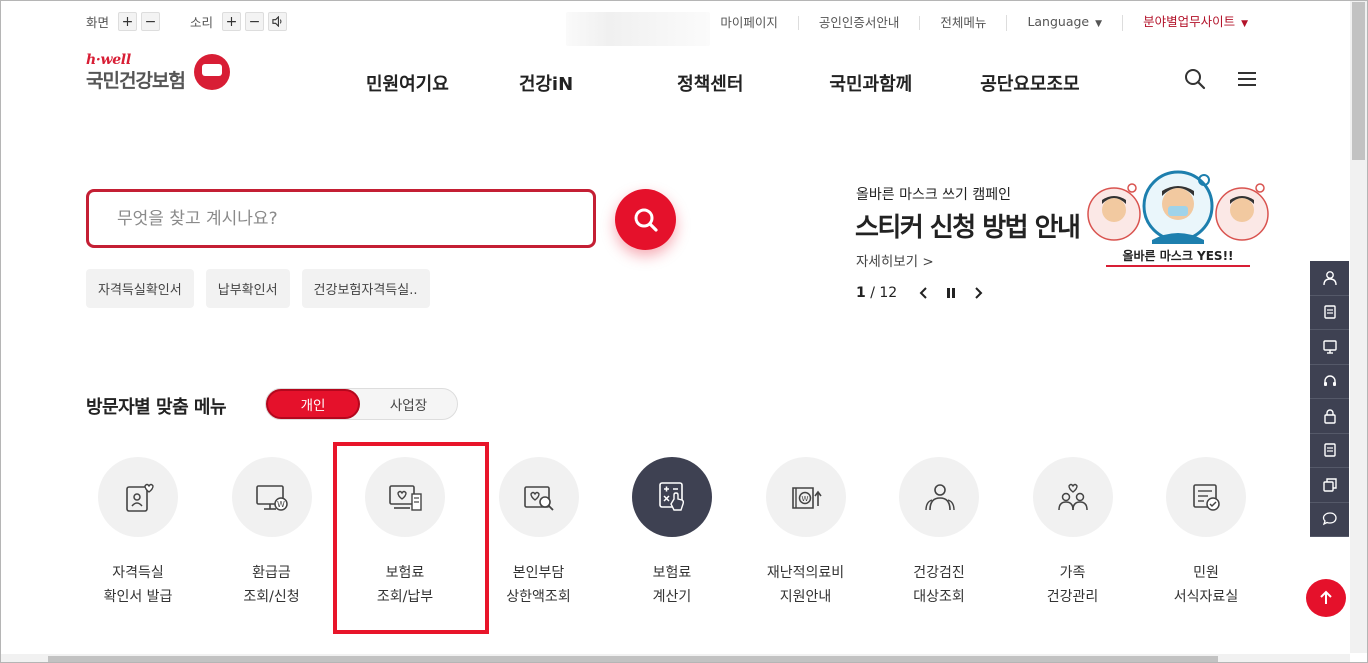  What do you see at coordinates (805, 533) in the screenshot?
I see `menu-item-catastrophic-medical: W 재난적의료비지원안내` at bounding box center [805, 533].